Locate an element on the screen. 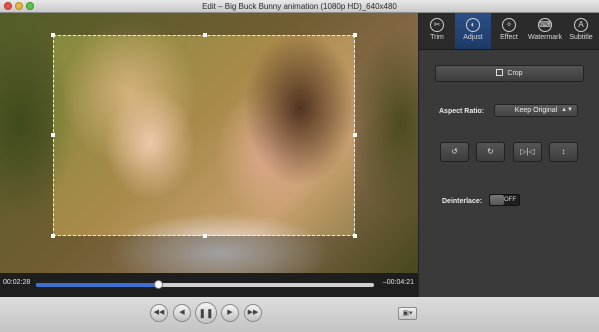 This screenshot has width=599, height=332. crop-handle-bottom-right is located at coordinates (355, 236).